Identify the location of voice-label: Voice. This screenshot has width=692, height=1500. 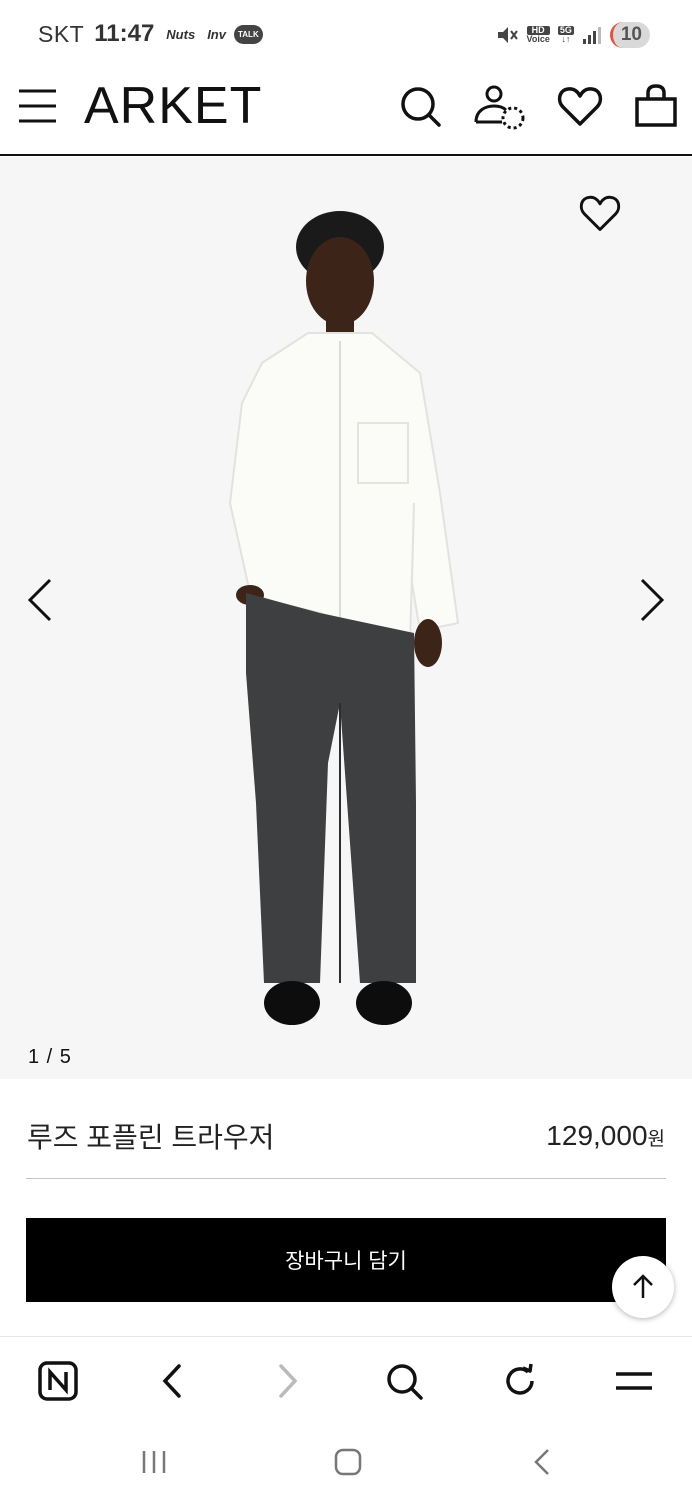
(538, 39).